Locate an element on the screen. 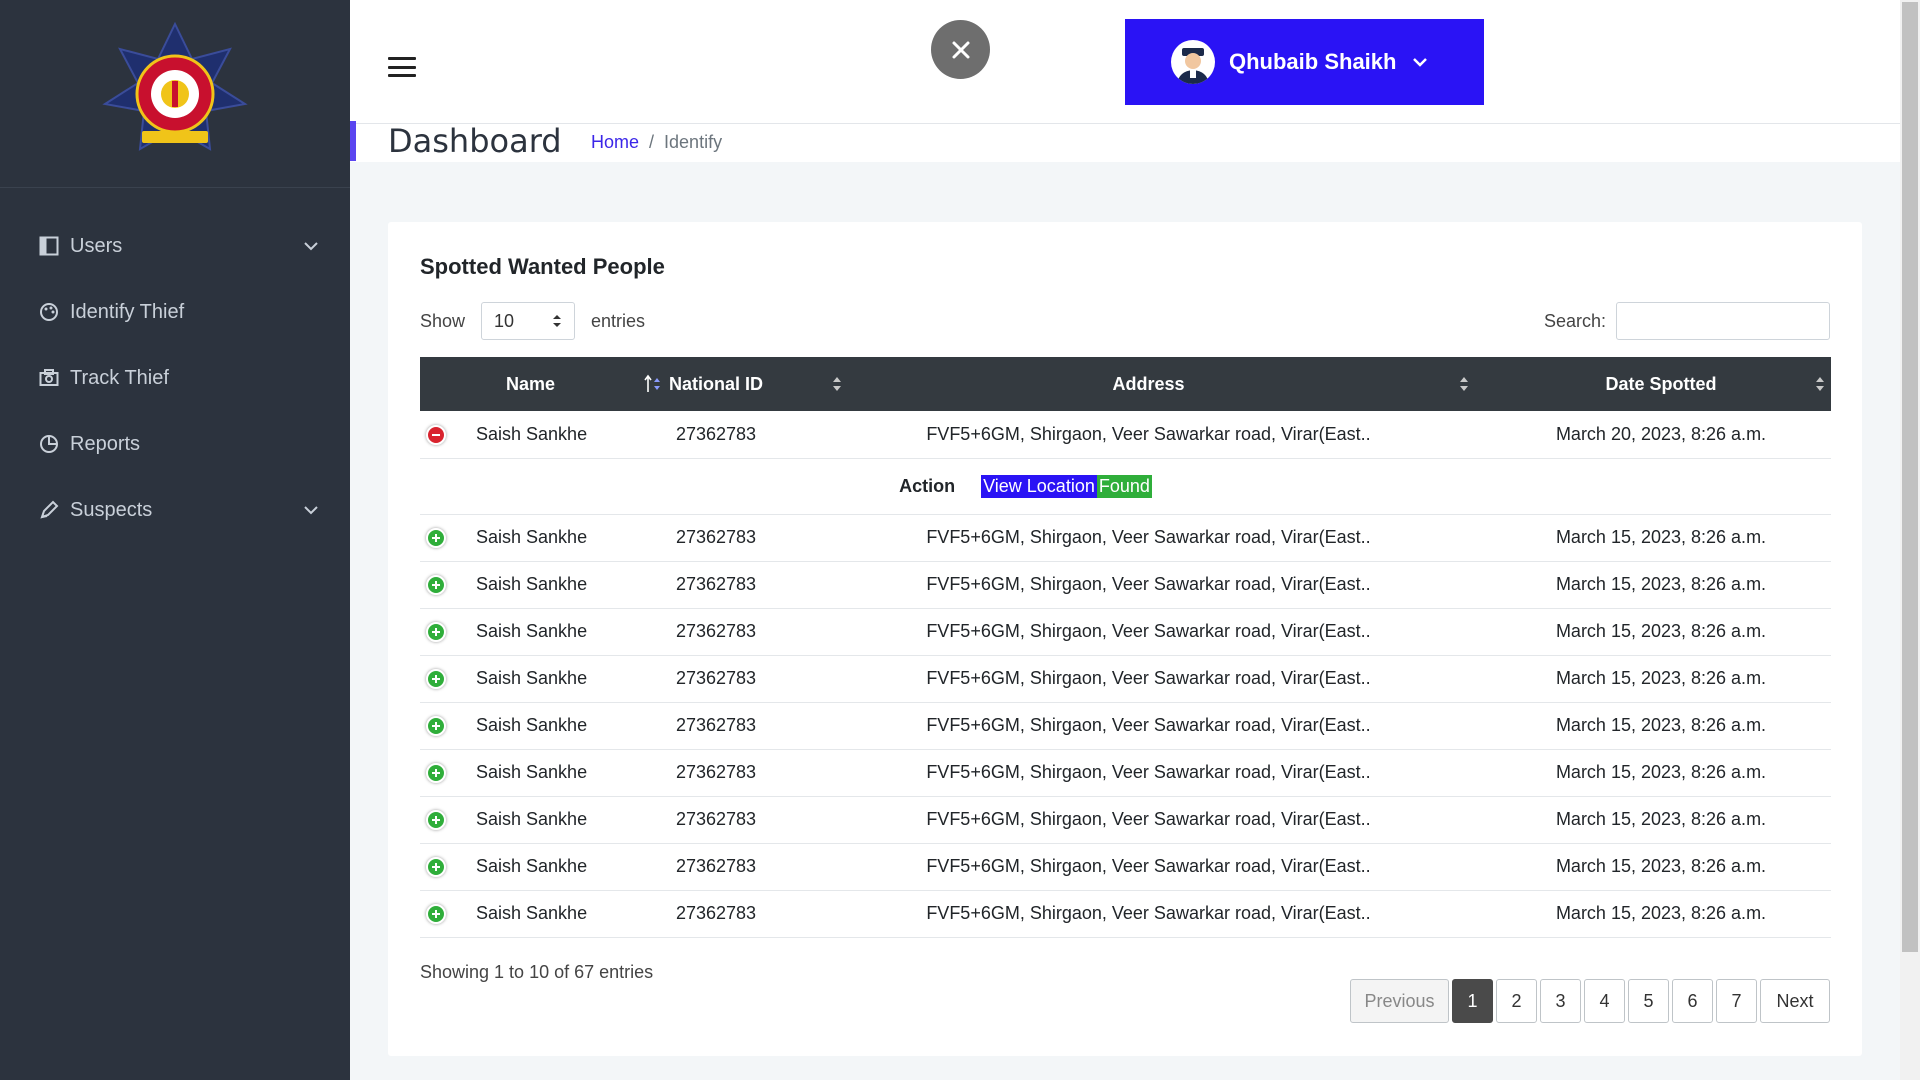 This screenshot has height=1080, width=1920. header-address-label: Address is located at coordinates (1148, 383).